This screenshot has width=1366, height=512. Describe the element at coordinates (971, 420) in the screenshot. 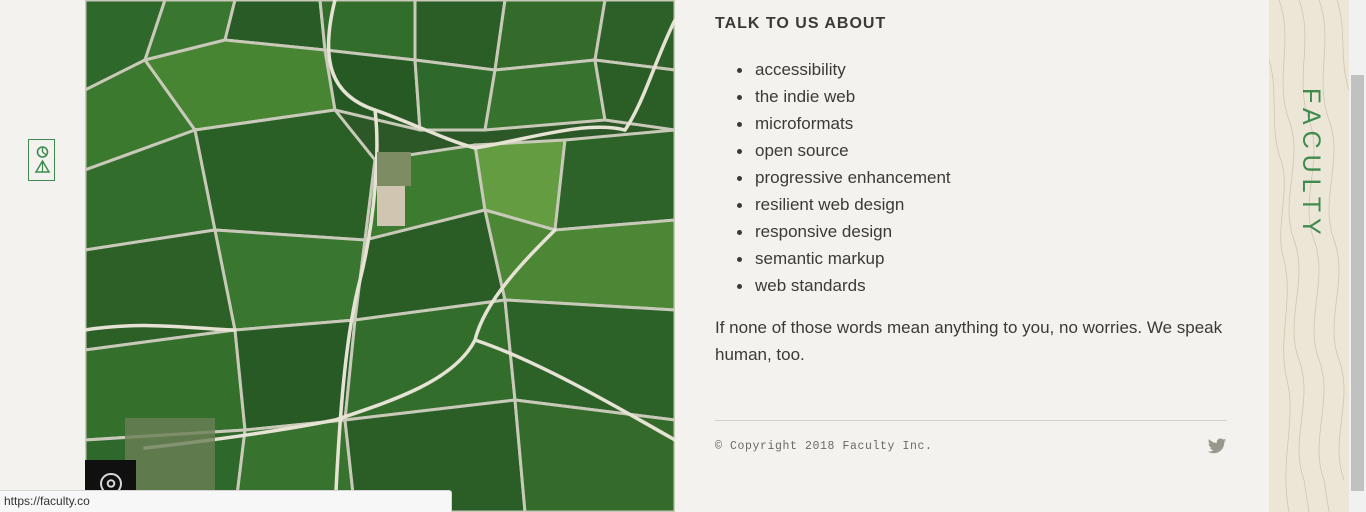

I see `footer-divider` at that location.